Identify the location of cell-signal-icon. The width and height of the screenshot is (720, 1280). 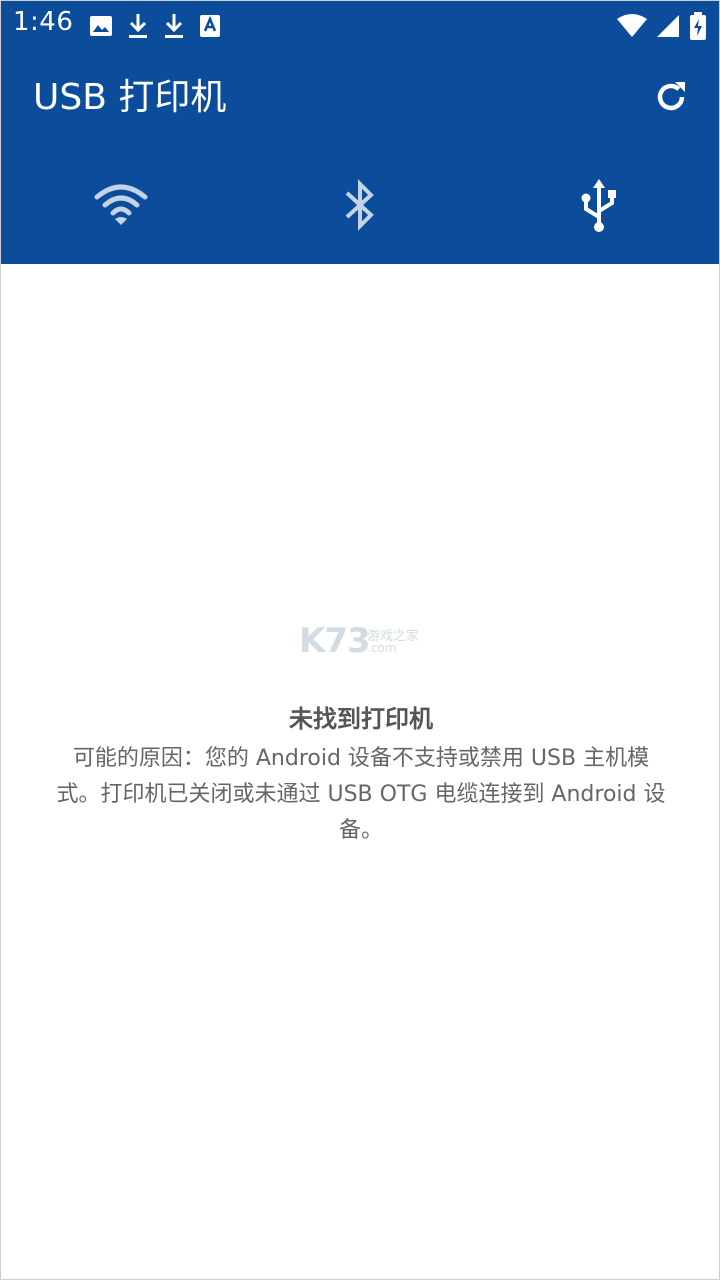
(668, 26).